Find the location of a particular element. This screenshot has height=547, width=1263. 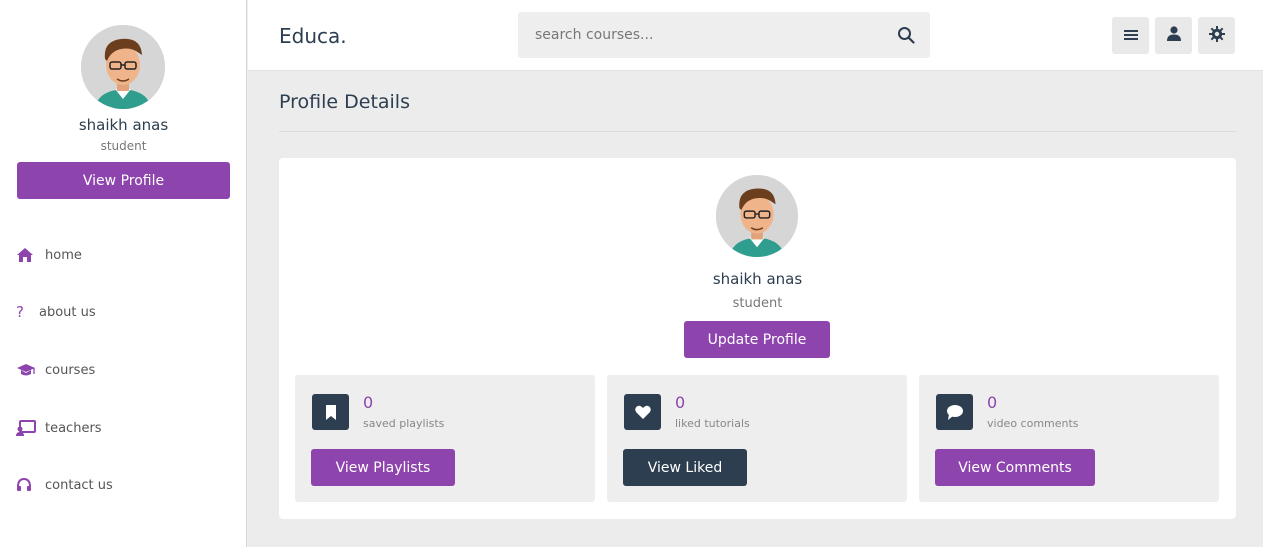

menu-button is located at coordinates (1130, 35).